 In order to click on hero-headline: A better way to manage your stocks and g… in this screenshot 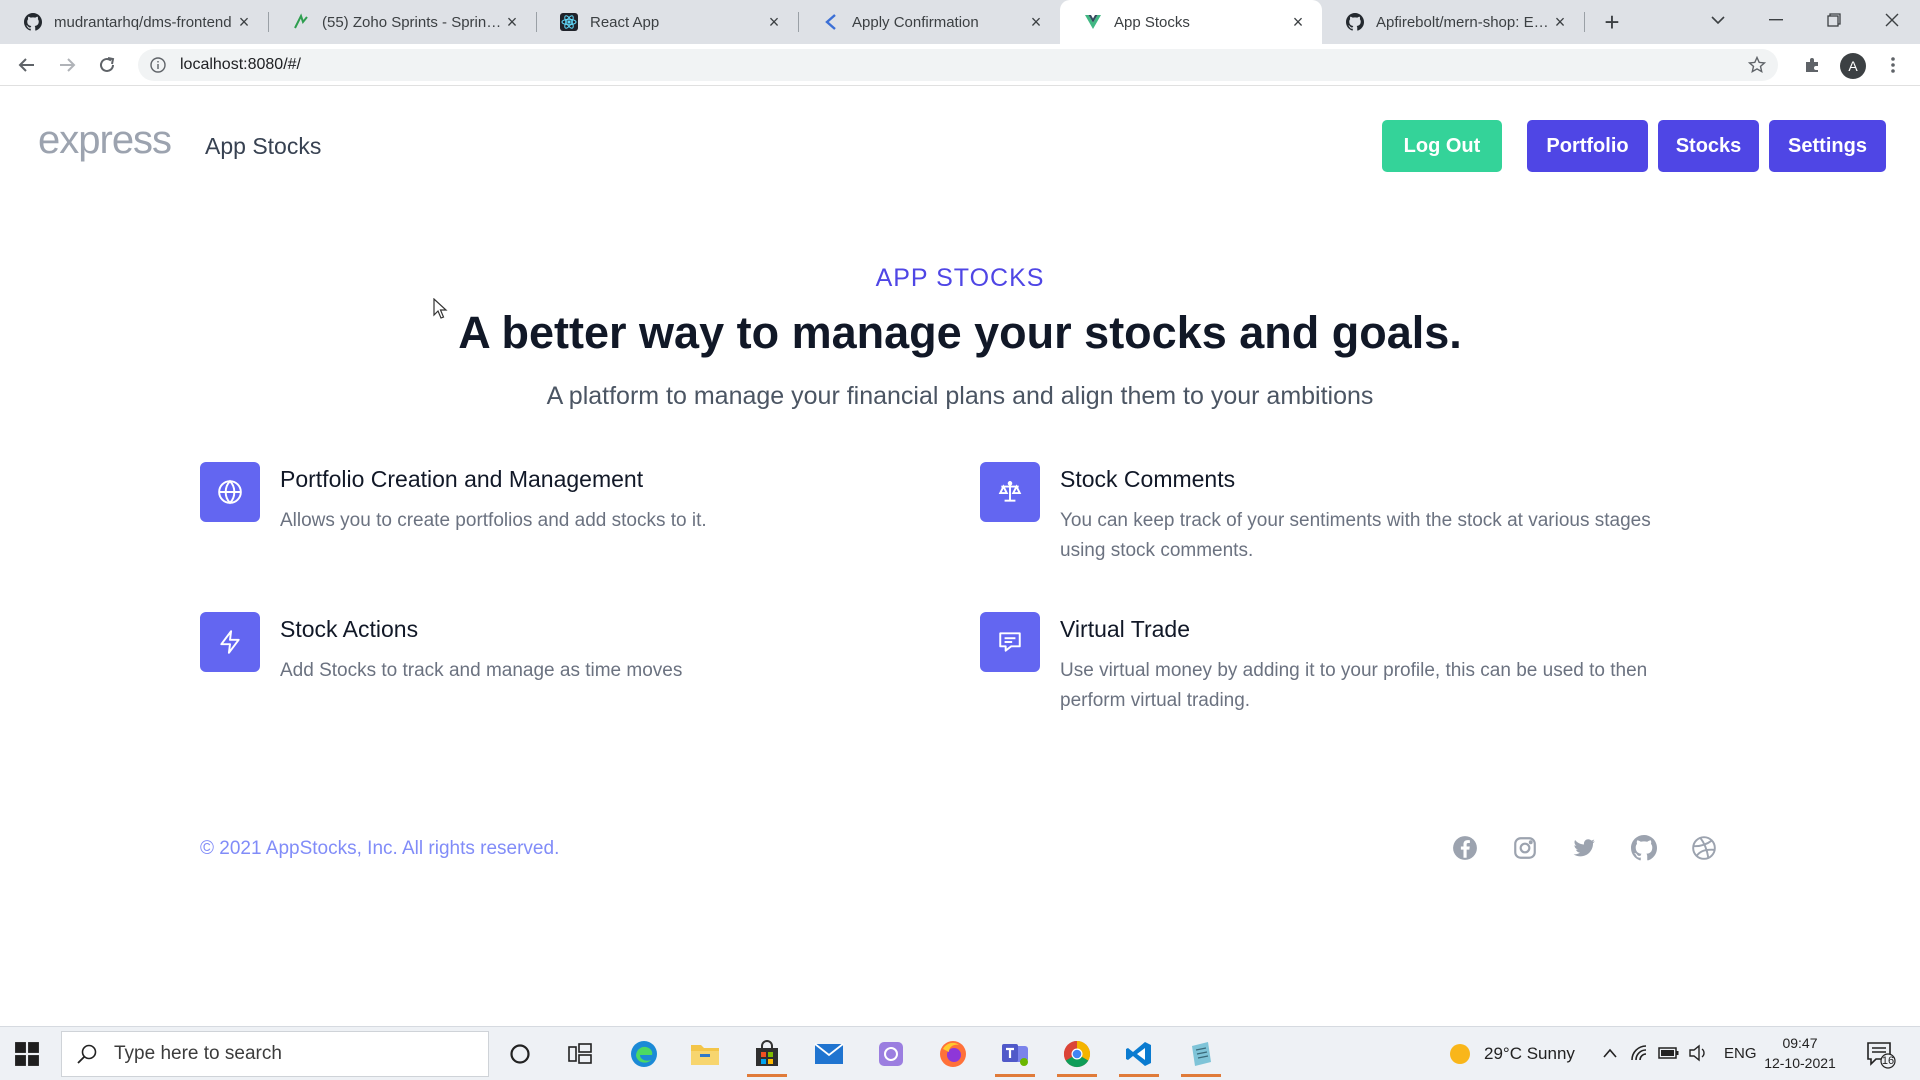, I will do `click(960, 332)`.